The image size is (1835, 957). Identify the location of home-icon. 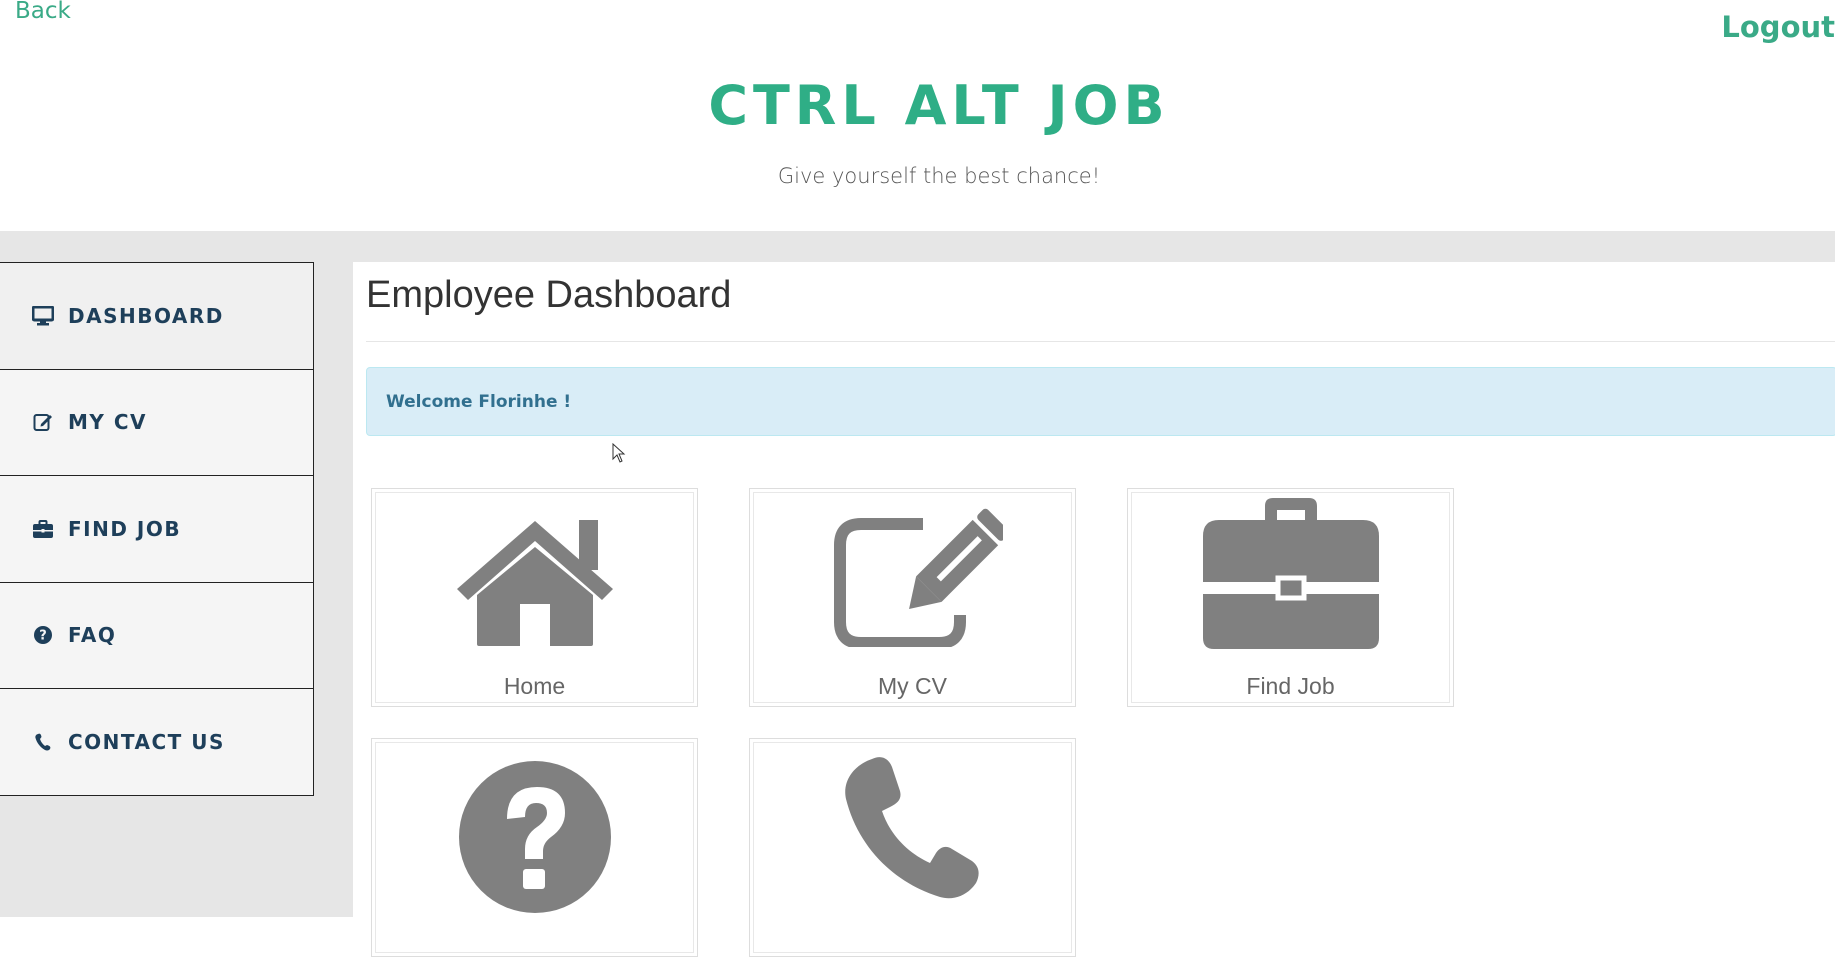
(534, 583).